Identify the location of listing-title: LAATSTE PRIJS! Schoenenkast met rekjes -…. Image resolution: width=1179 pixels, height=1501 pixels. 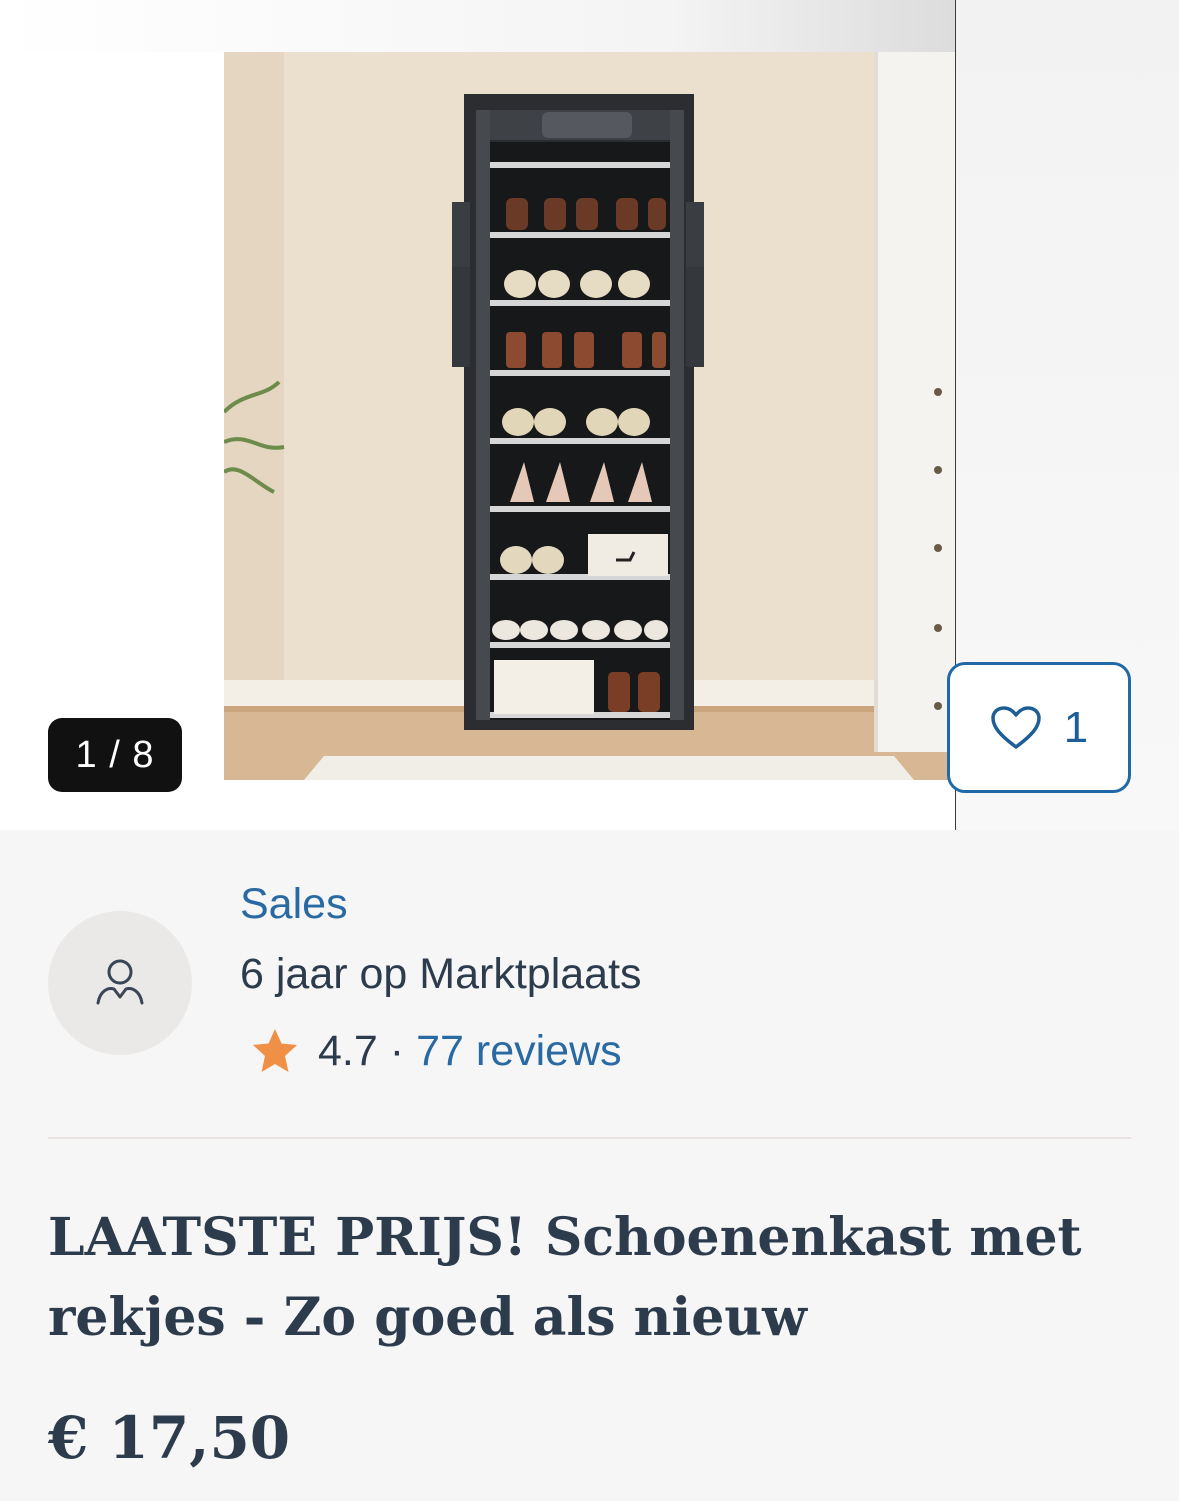
(565, 1277).